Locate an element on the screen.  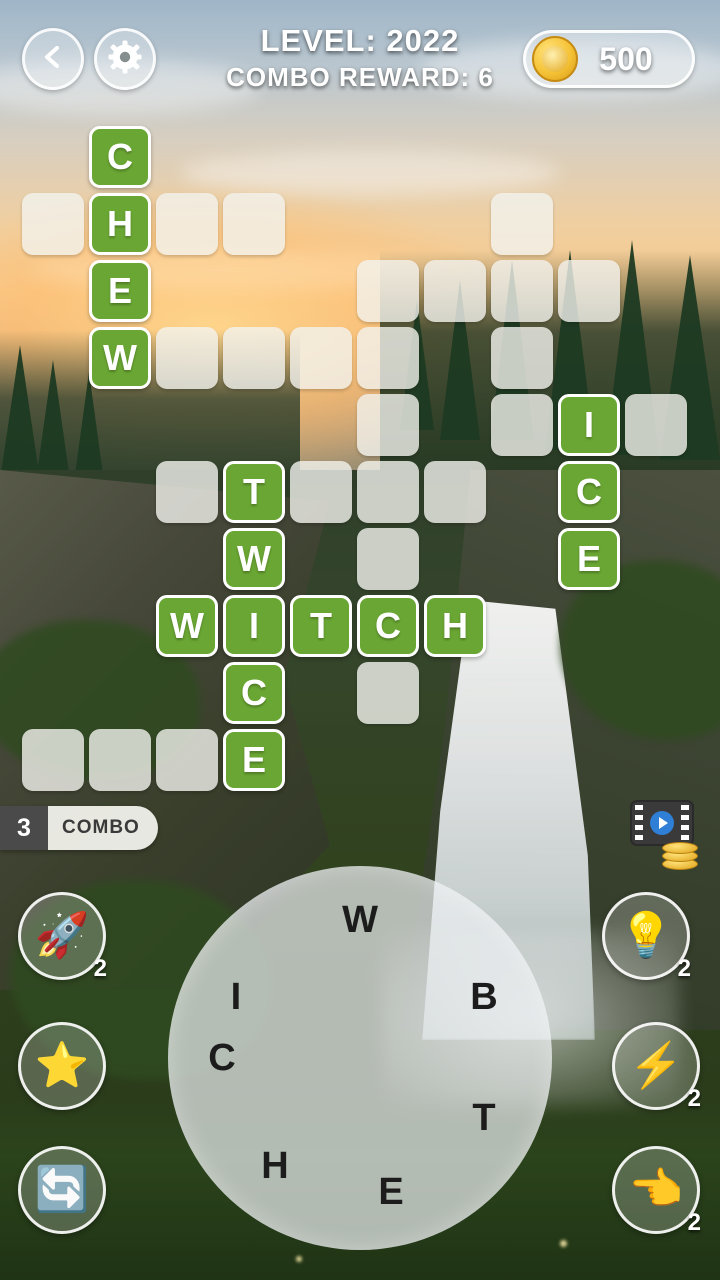
coin-icon is located at coordinates (555, 59).